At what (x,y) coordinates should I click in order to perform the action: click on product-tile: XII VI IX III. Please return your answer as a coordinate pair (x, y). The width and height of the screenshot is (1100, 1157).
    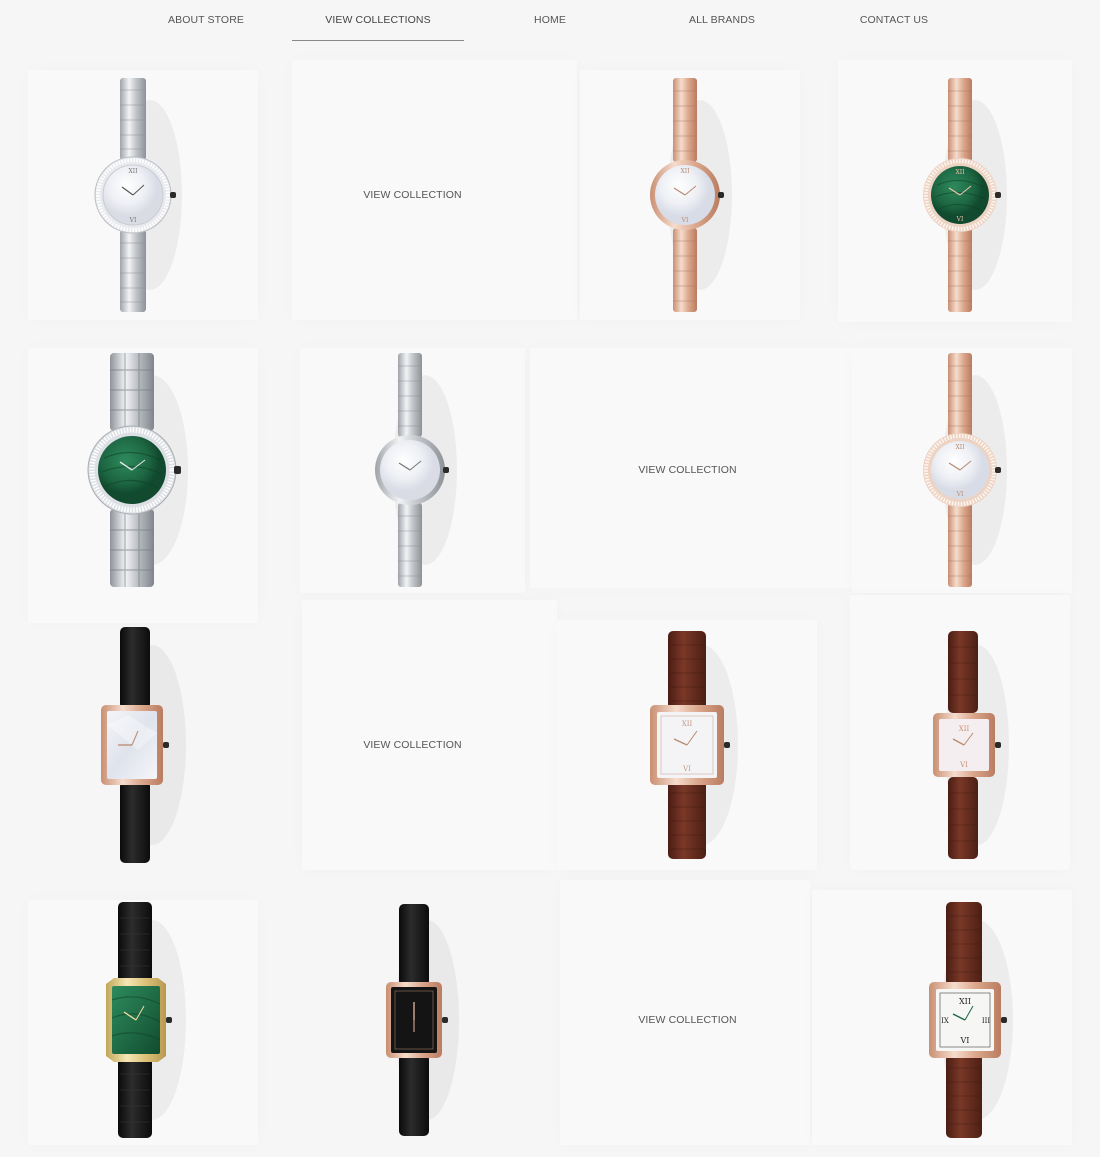
    Looking at the image, I should click on (962, 1019).